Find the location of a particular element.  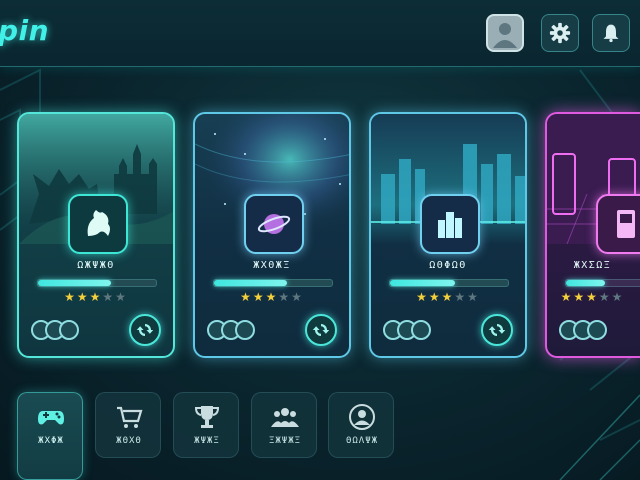

friends-icon is located at coordinates (285, 417).